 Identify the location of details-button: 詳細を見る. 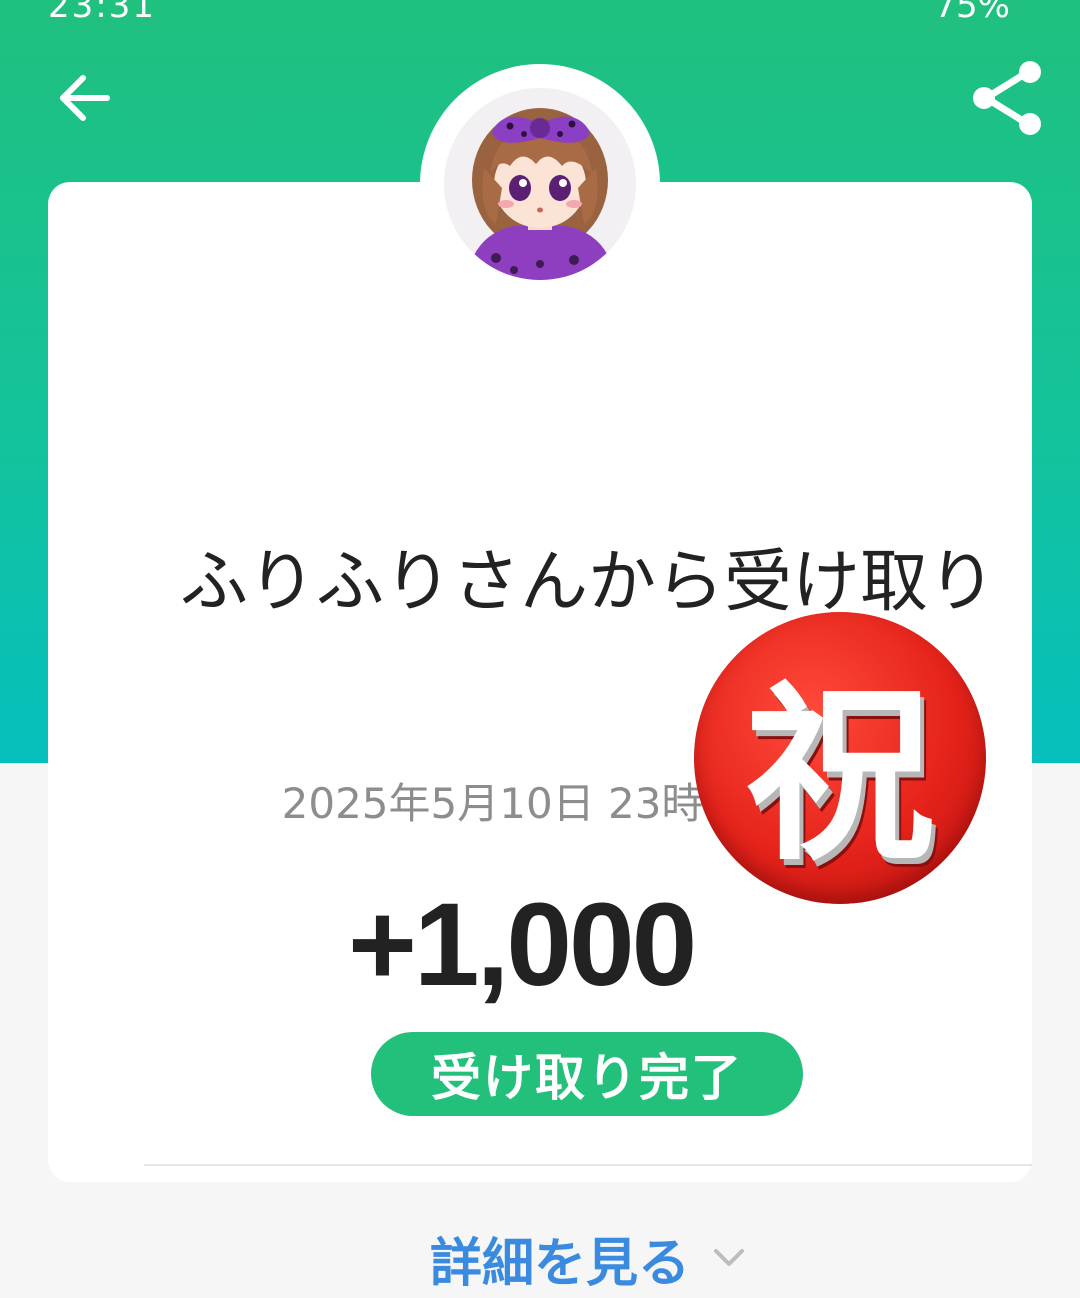
(588, 1258).